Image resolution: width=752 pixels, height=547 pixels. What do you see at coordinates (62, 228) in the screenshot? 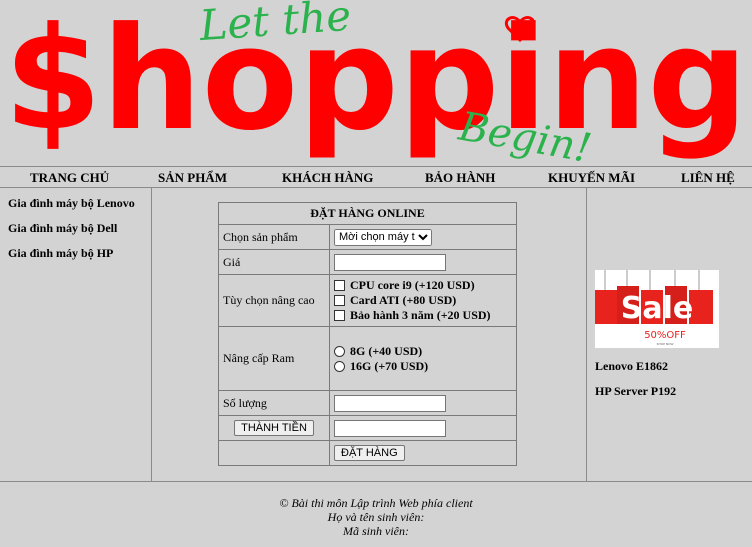
I see `sidebar-item-dell: Gia đình máy bộ Dell` at bounding box center [62, 228].